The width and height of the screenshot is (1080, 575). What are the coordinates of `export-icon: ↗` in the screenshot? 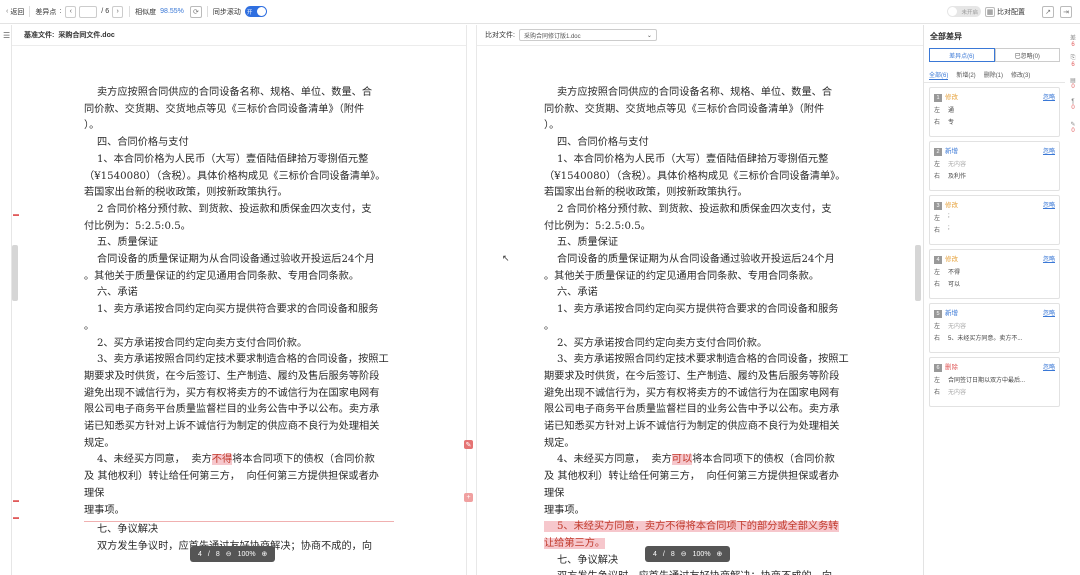 It's located at (1048, 11).